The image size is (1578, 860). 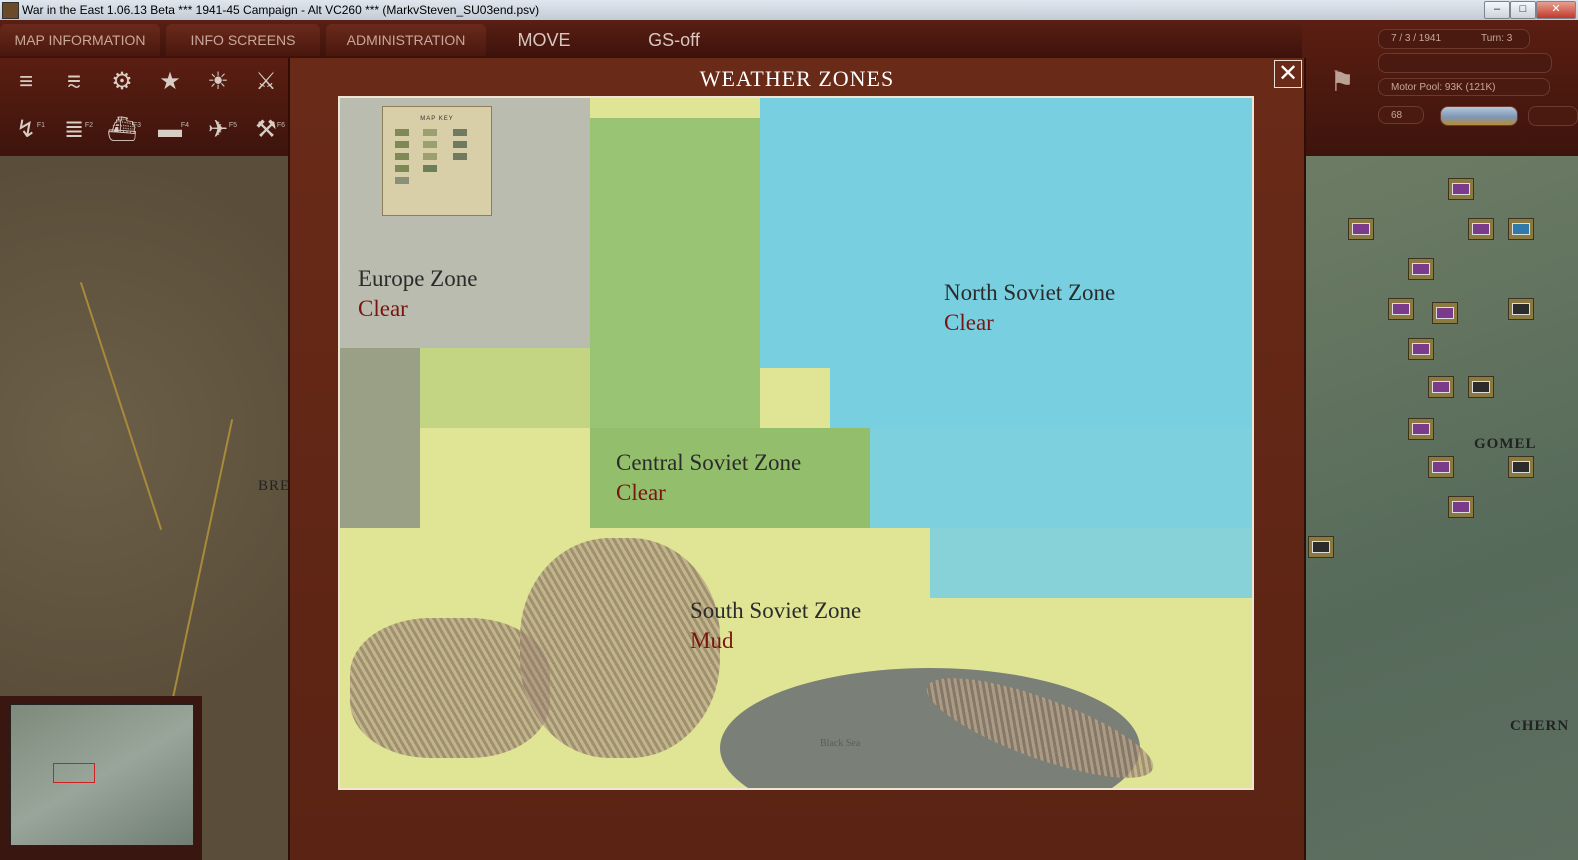 I want to click on app-icon, so click(x=10, y=10).